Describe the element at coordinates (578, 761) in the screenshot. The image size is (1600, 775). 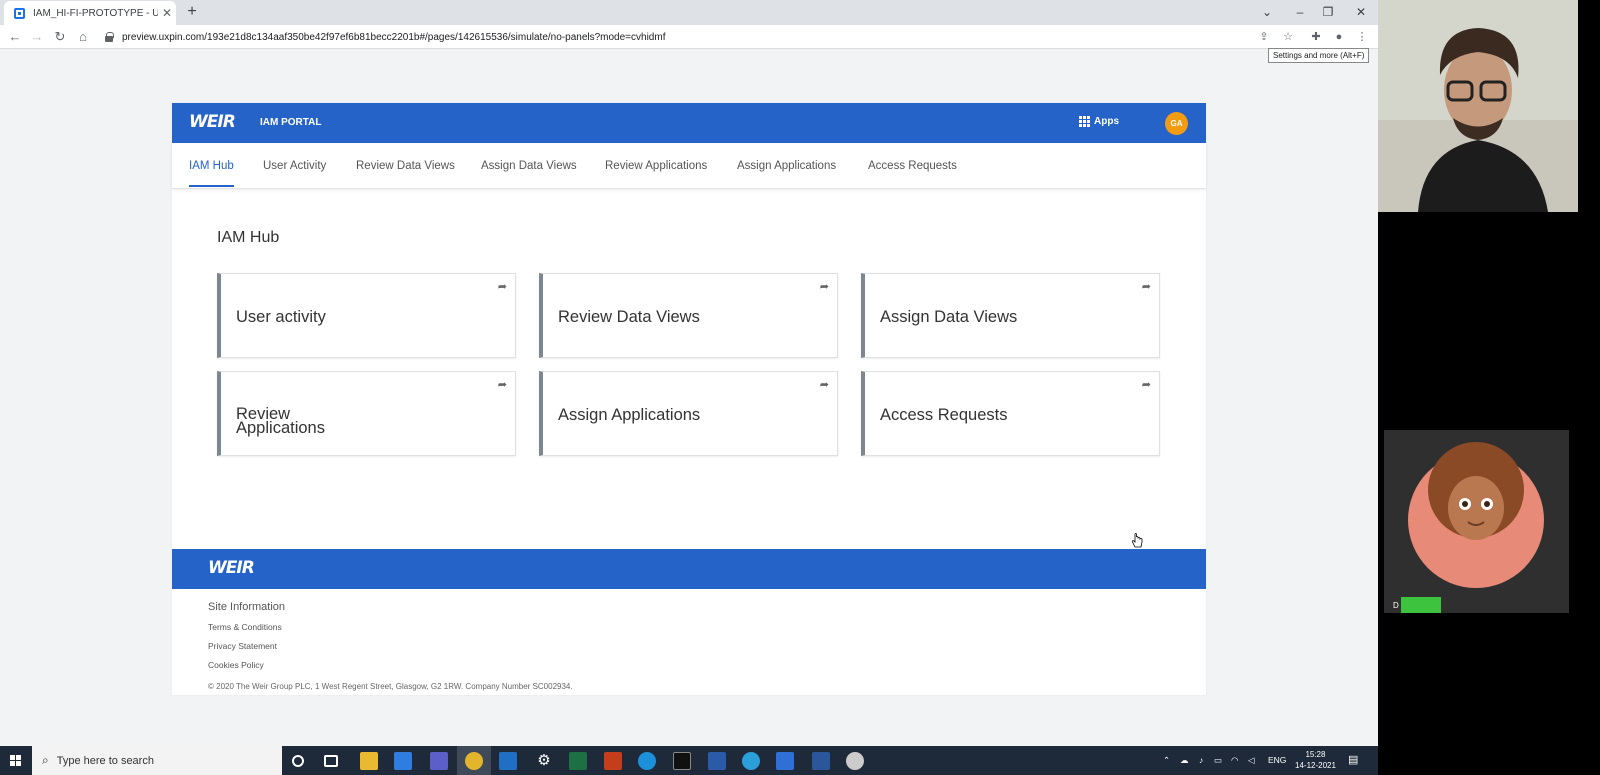
I see `excel-icon` at that location.